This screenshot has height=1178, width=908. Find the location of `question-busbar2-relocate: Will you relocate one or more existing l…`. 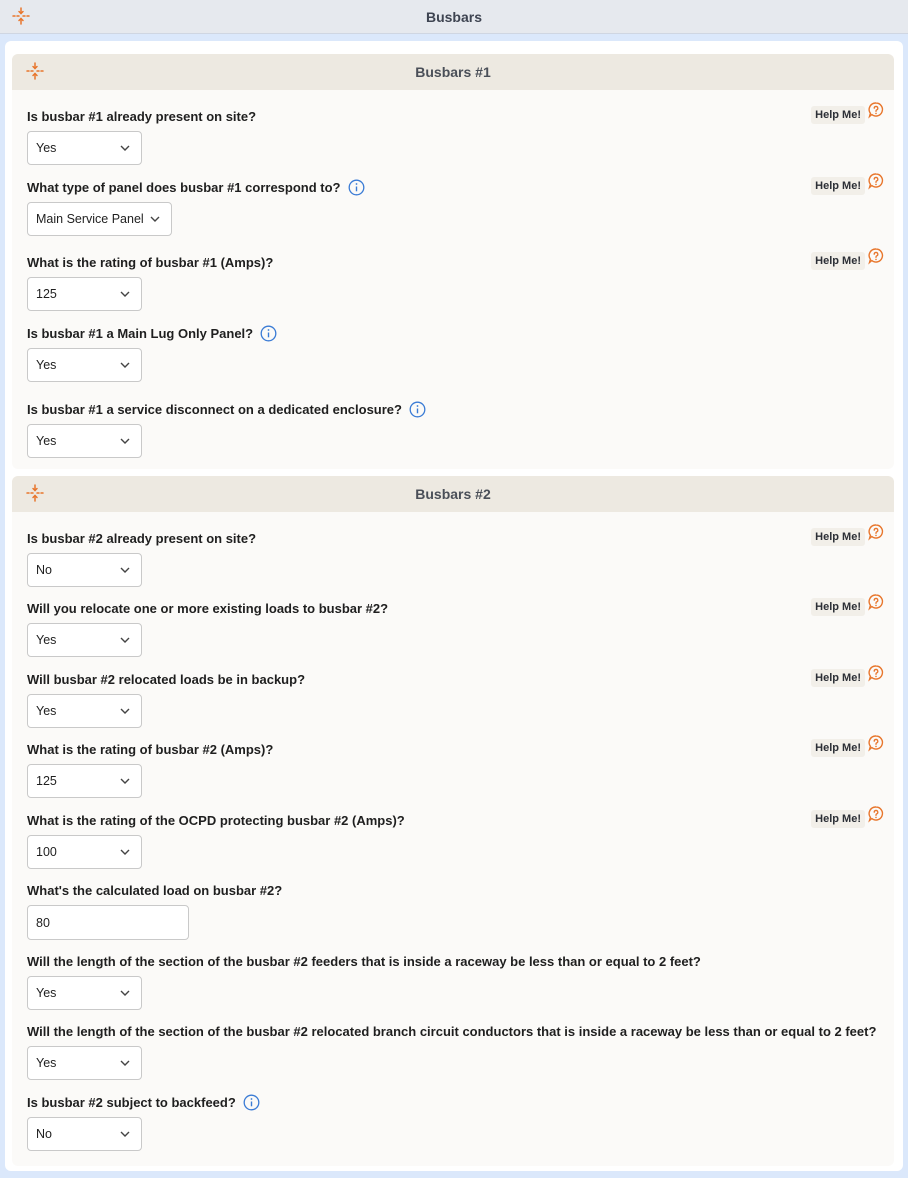

question-busbar2-relocate: Will you relocate one or more existing l… is located at coordinates (458, 625).